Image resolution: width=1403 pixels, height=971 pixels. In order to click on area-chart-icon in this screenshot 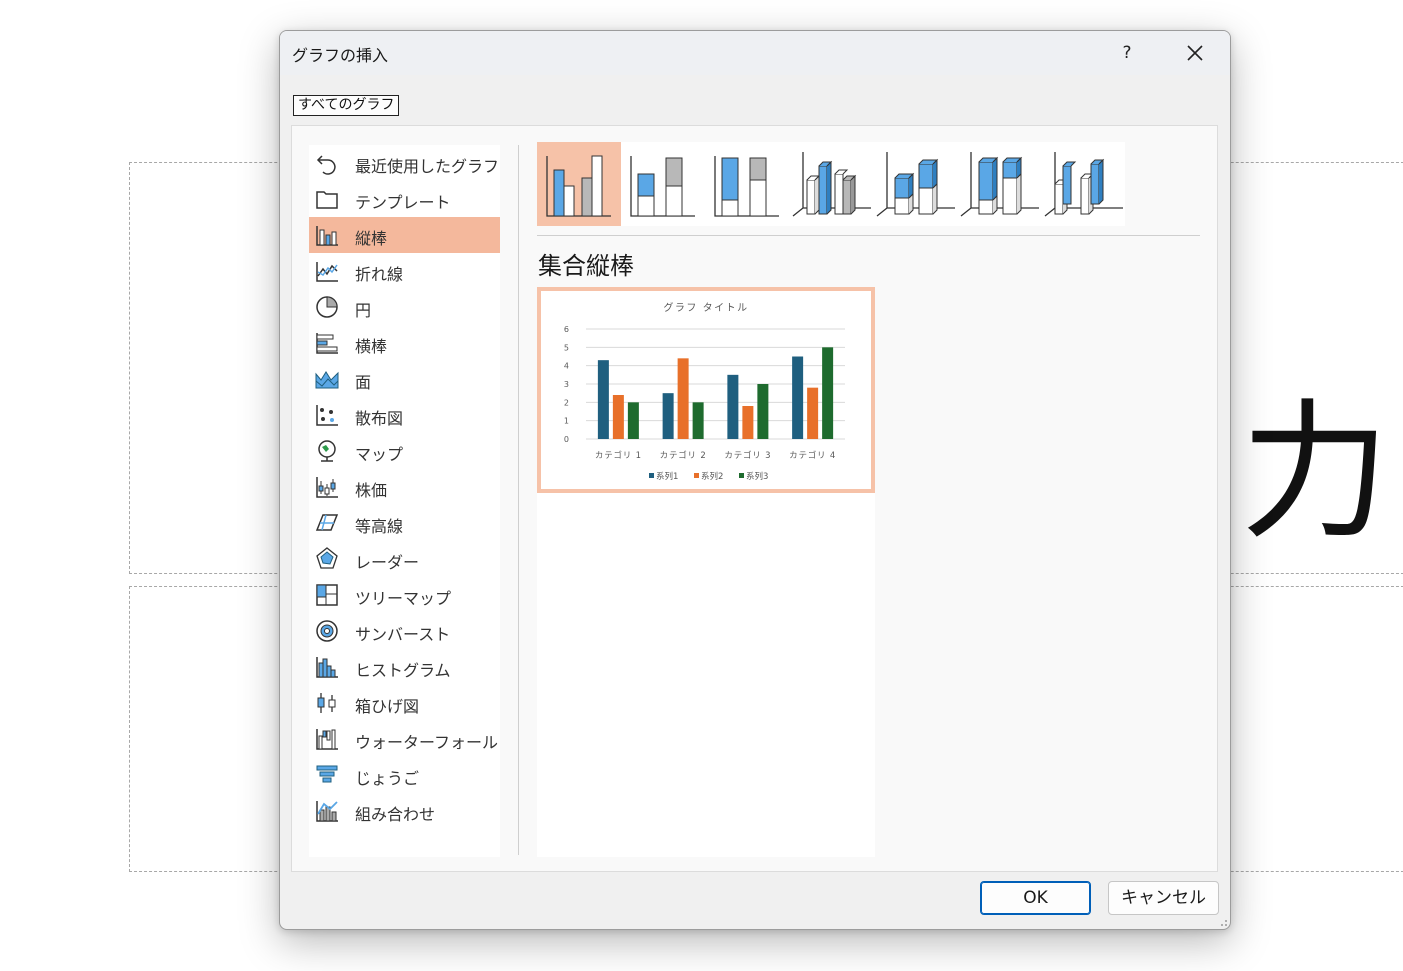, I will do `click(327, 380)`.